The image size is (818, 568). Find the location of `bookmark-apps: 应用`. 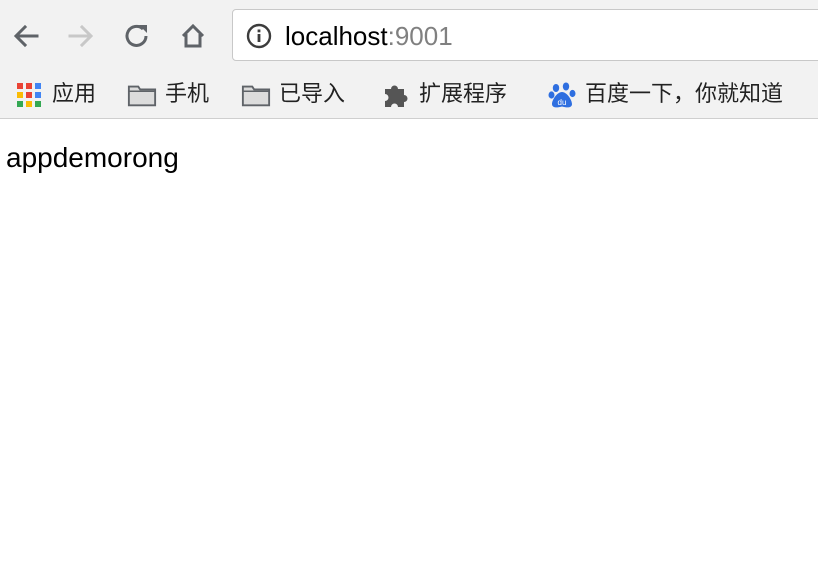

bookmark-apps: 应用 is located at coordinates (55, 95).